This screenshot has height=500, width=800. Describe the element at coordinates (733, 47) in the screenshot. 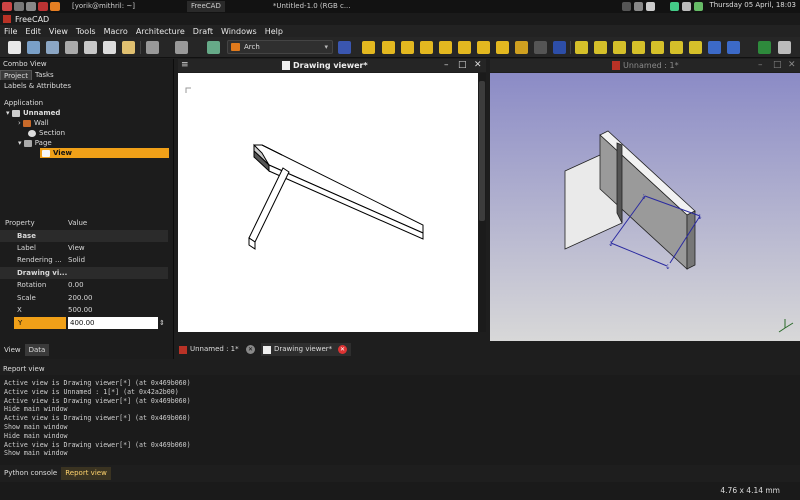

I see `rotate-icon` at that location.